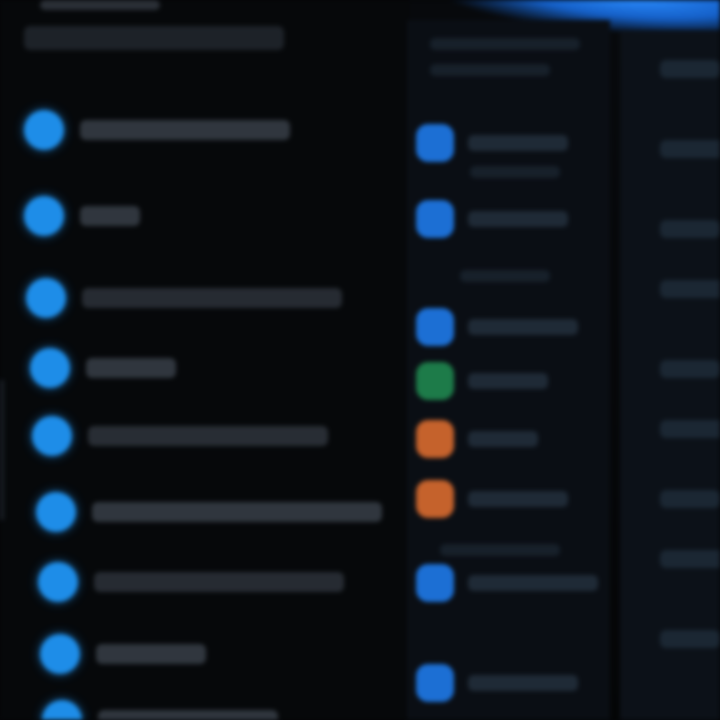  Describe the element at coordinates (100, 5) in the screenshot. I see `sidebar-header-bar` at that location.